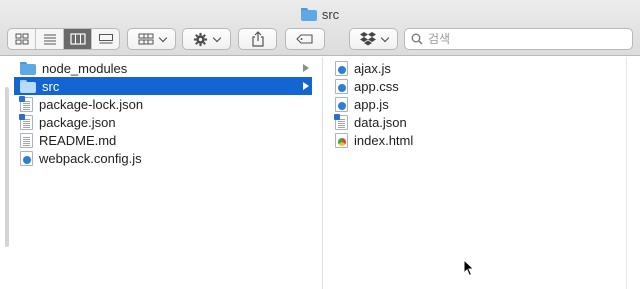 This screenshot has width=640, height=289. What do you see at coordinates (90, 158) in the screenshot?
I see `list-item-label: webpack.config.js` at bounding box center [90, 158].